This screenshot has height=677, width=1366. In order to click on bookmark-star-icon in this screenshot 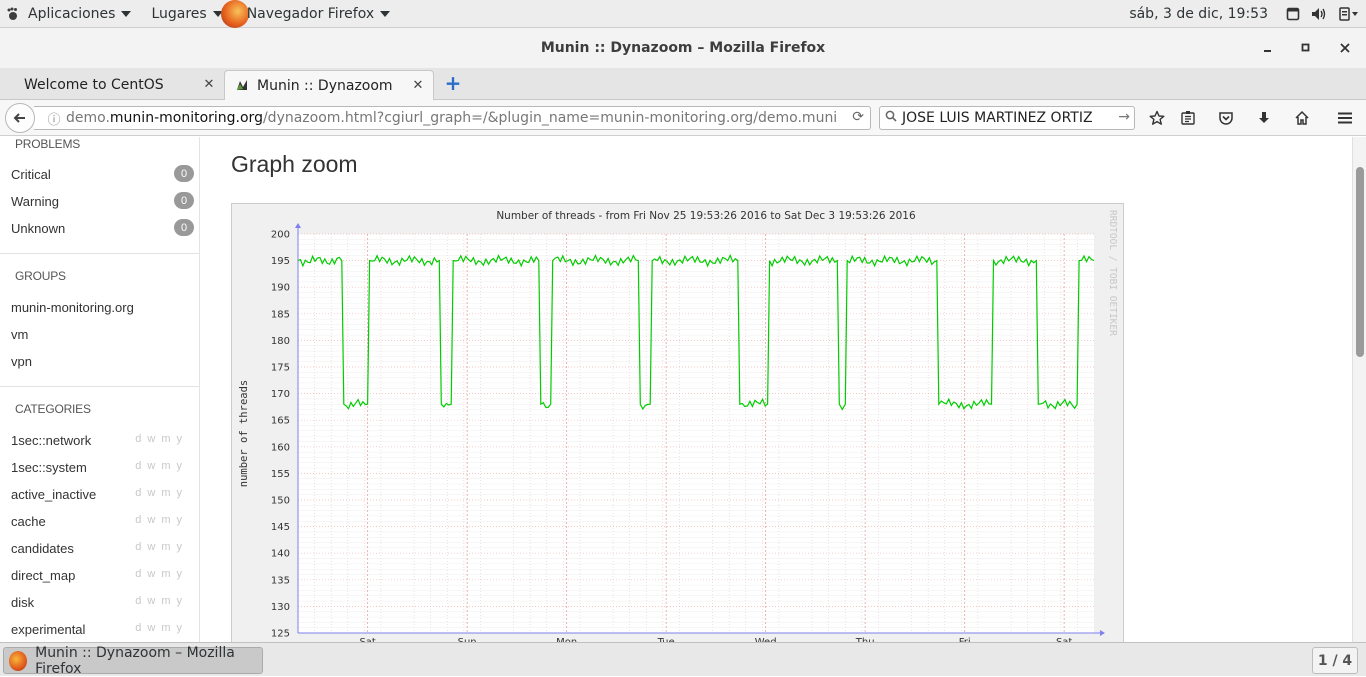, I will do `click(1157, 118)`.